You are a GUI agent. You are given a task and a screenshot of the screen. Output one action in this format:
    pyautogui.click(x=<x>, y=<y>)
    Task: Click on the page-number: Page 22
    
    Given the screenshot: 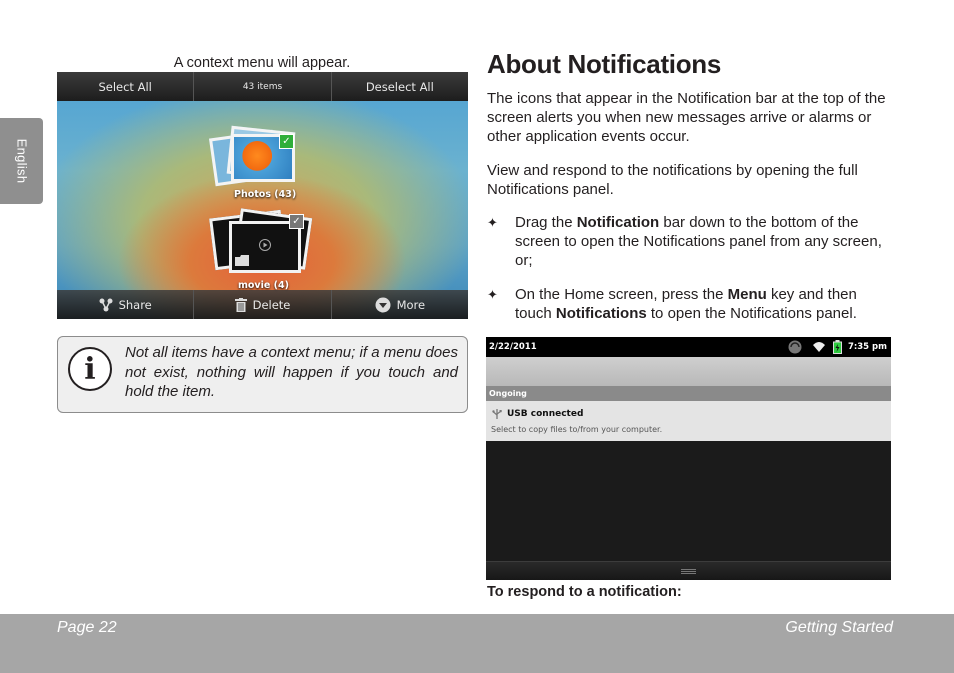 What is the action you would take?
    pyautogui.click(x=87, y=627)
    